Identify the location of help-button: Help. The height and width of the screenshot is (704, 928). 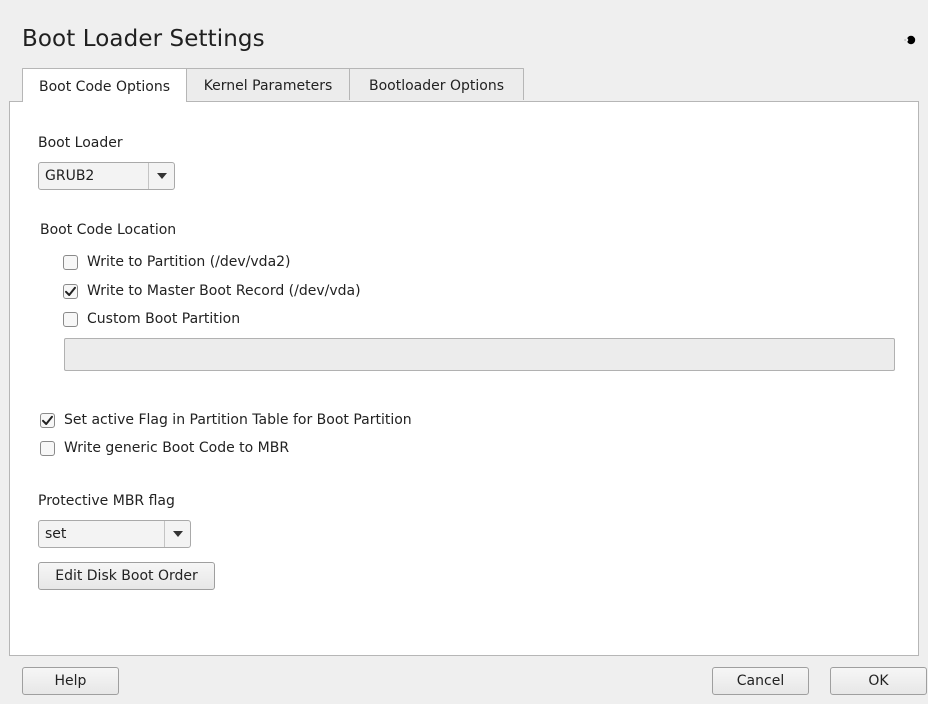
(70, 681).